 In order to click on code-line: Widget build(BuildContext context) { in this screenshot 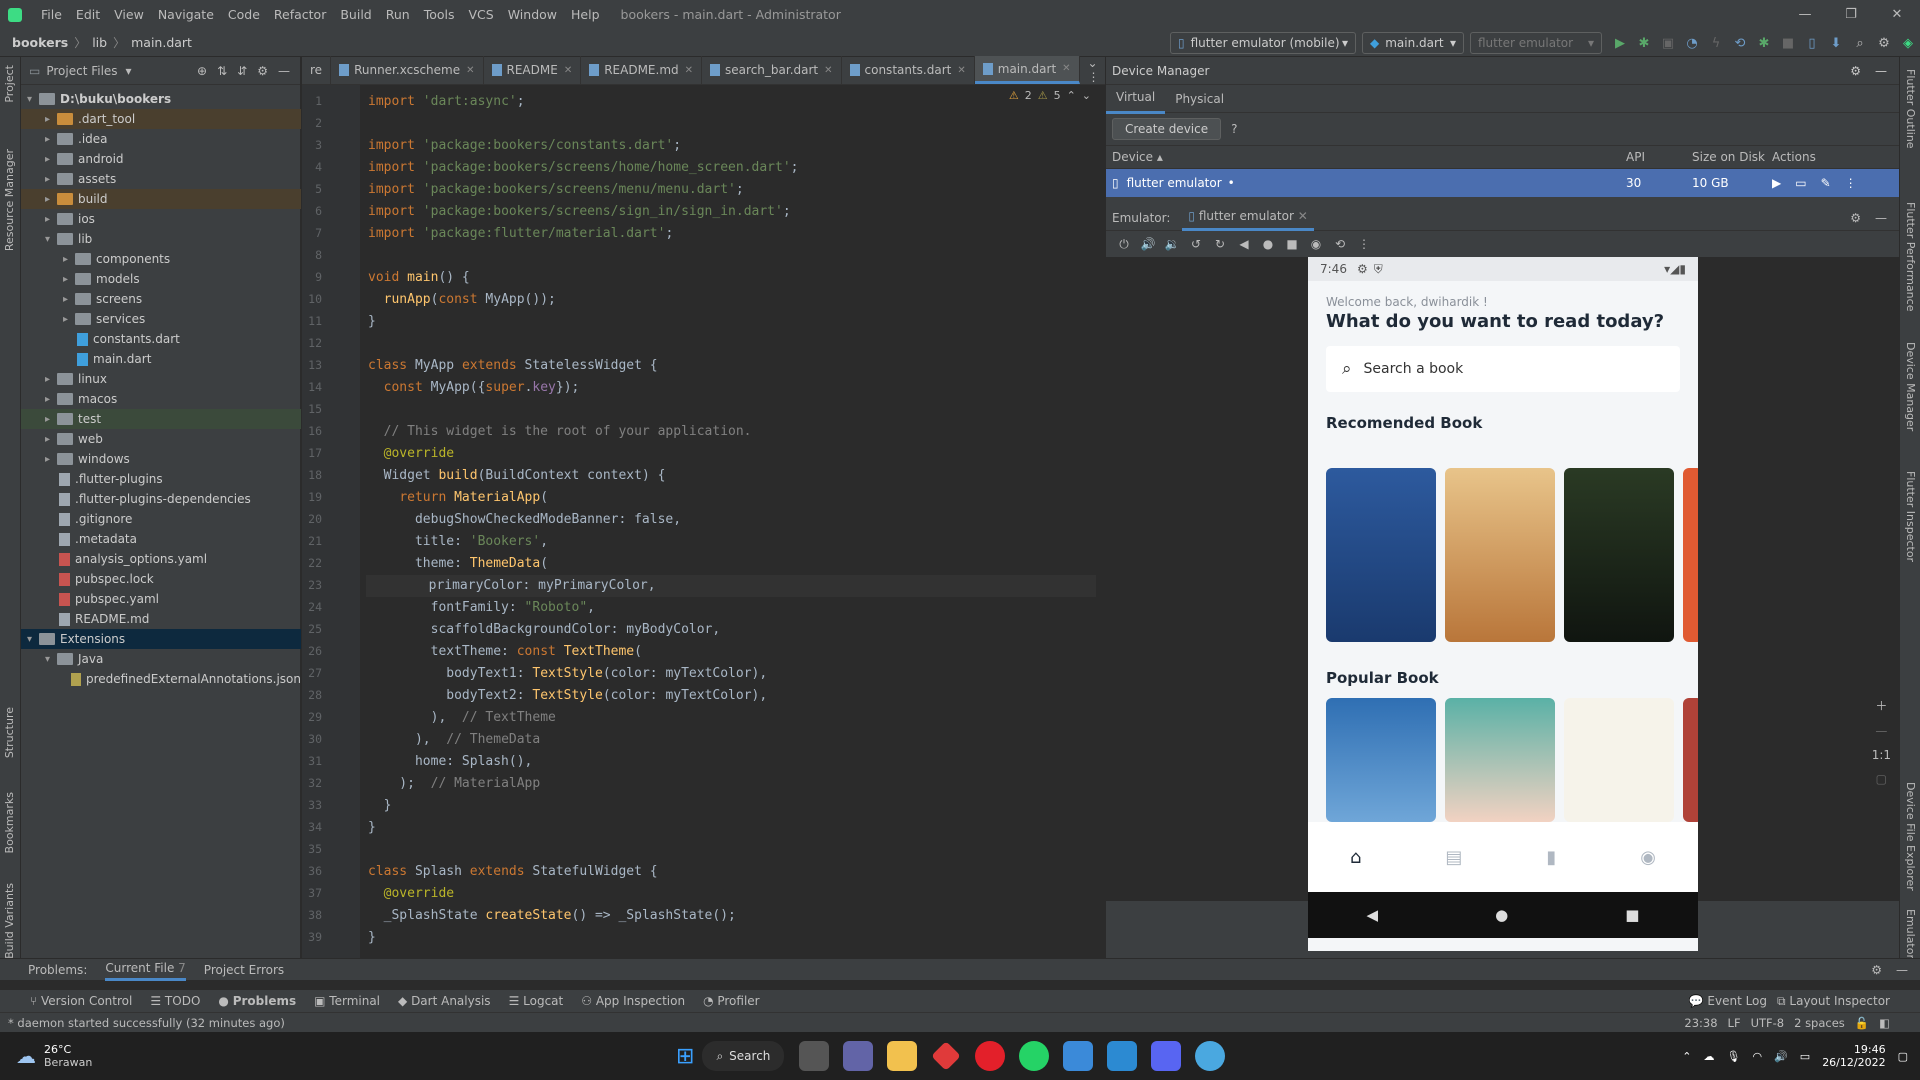, I will do `click(517, 476)`.